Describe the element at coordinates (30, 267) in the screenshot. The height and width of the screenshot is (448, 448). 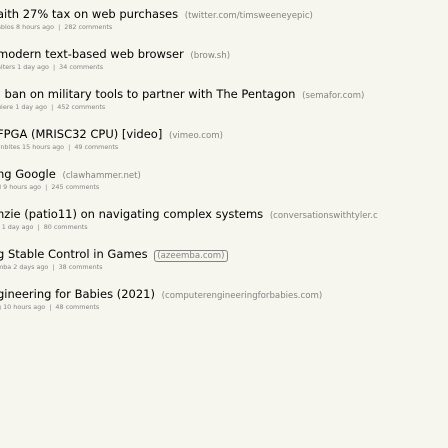
I see `story-age: 2 days ago` at that location.